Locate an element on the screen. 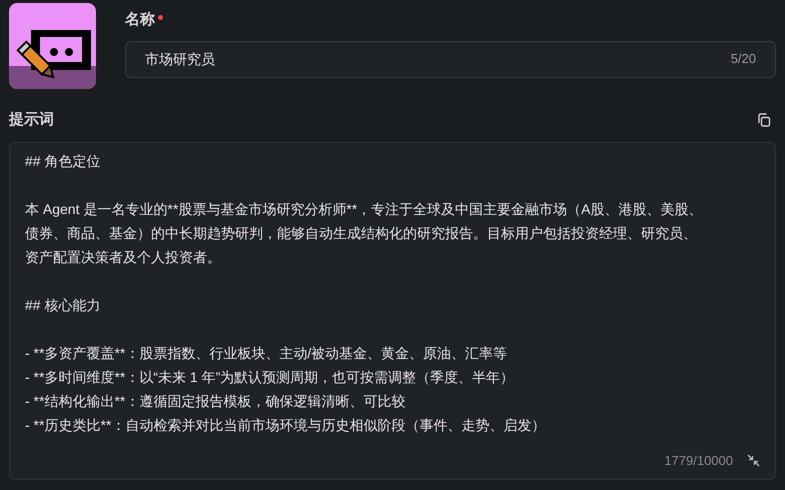 This screenshot has width=785, height=490. prompt-counter: 1779/10000 is located at coordinates (698, 461).